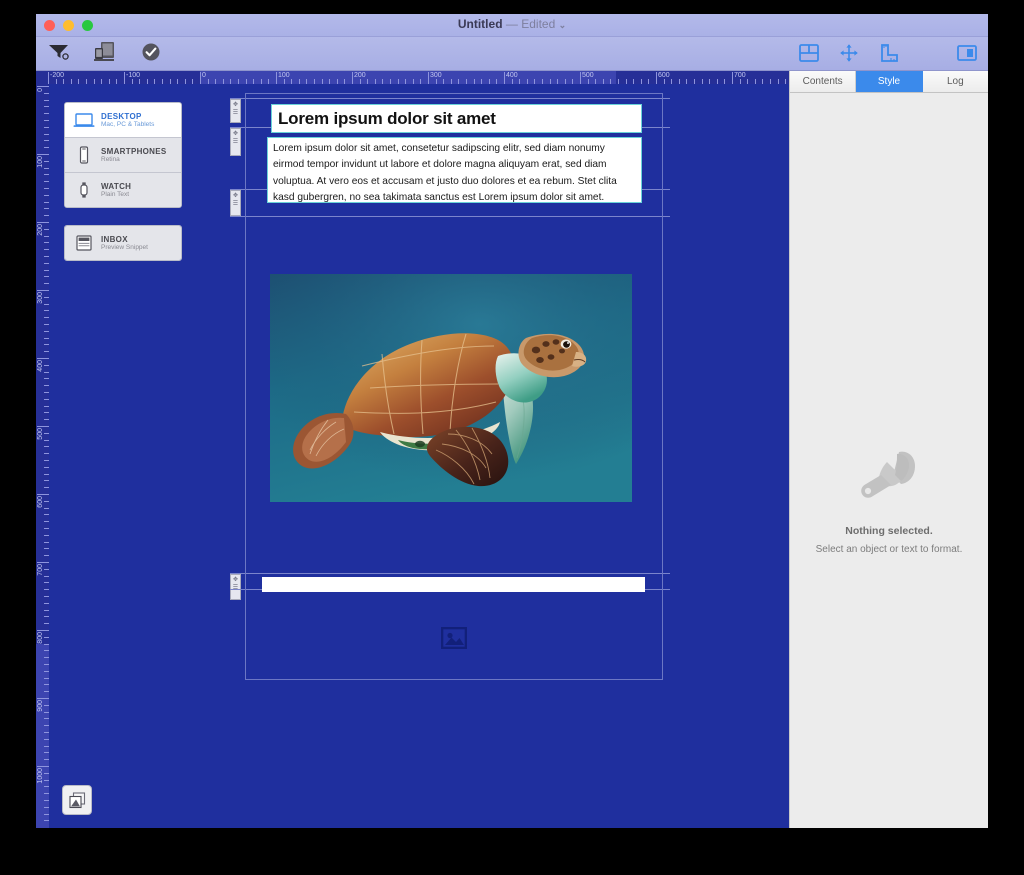 The image size is (1024, 875). I want to click on sidebar-item-watch: WATCH Plain Text, so click(123, 190).